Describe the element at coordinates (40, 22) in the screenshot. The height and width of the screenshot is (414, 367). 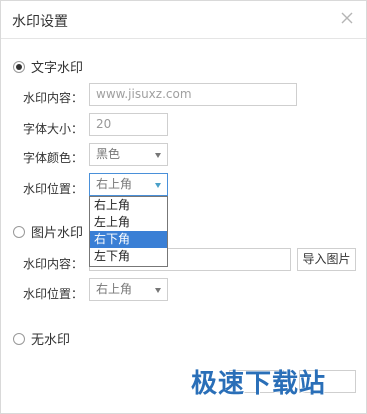
I see `dialog-title: 水印设置` at that location.